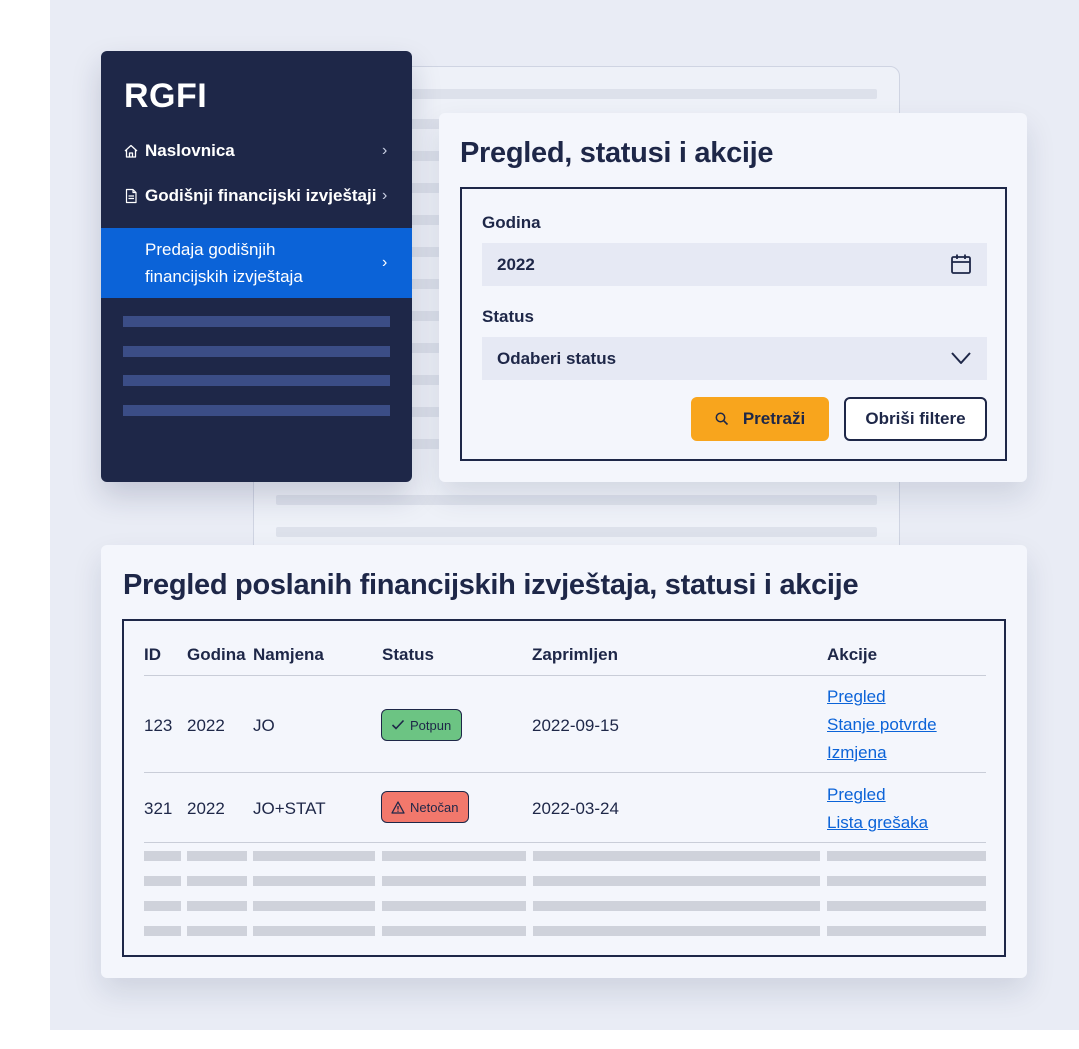 This screenshot has height=1049, width=1079. I want to click on status-select-value: Odaberi status, so click(557, 358).